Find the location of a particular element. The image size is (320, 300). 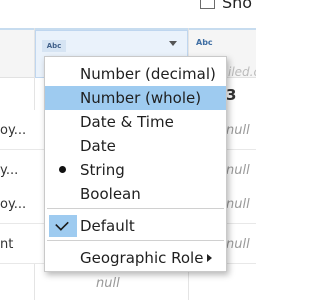

selected-radio-dot-icon is located at coordinates (62, 169).